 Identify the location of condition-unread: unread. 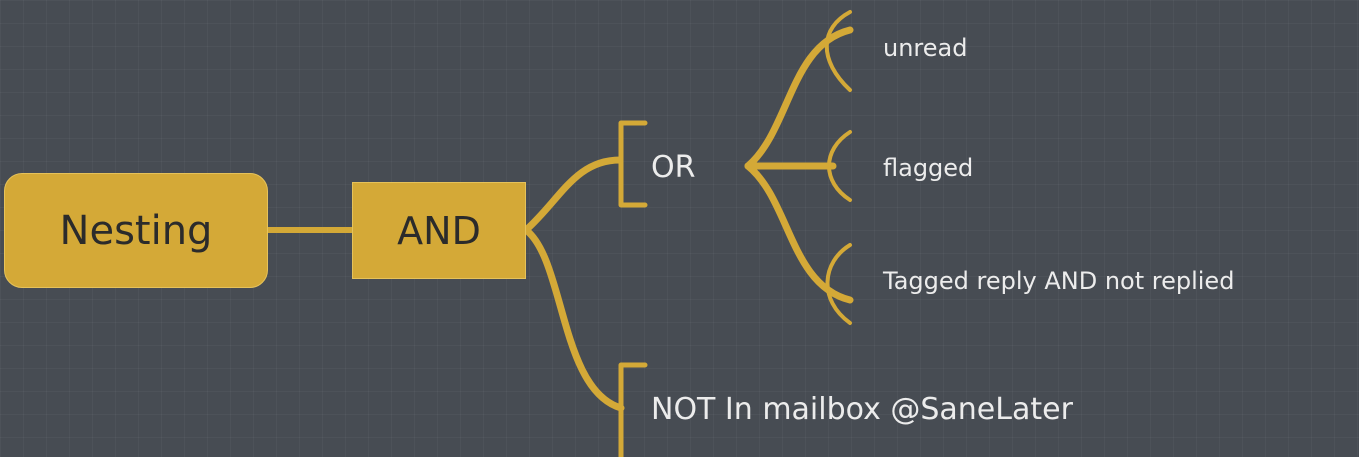
(925, 48).